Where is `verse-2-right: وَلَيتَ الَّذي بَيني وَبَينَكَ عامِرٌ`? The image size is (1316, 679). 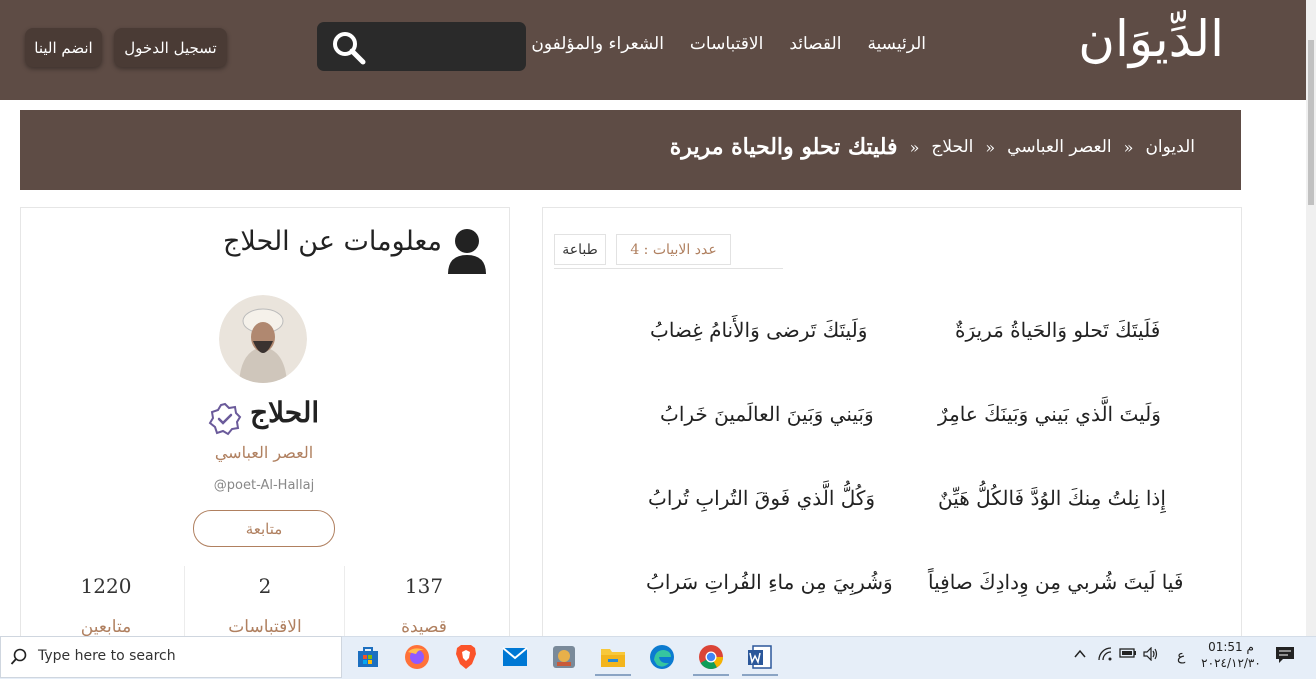 verse-2-right: وَلَيتَ الَّذي بَيني وَبَينَكَ عامِرٌ is located at coordinates (1049, 414).